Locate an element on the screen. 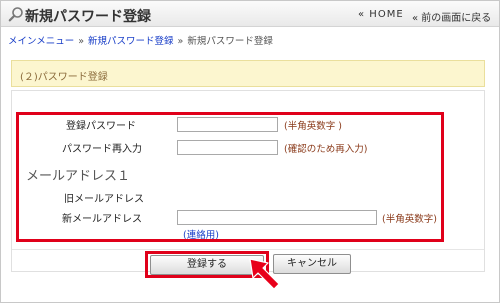 The height and width of the screenshot is (303, 500). magnifier-icon is located at coordinates (15, 14).